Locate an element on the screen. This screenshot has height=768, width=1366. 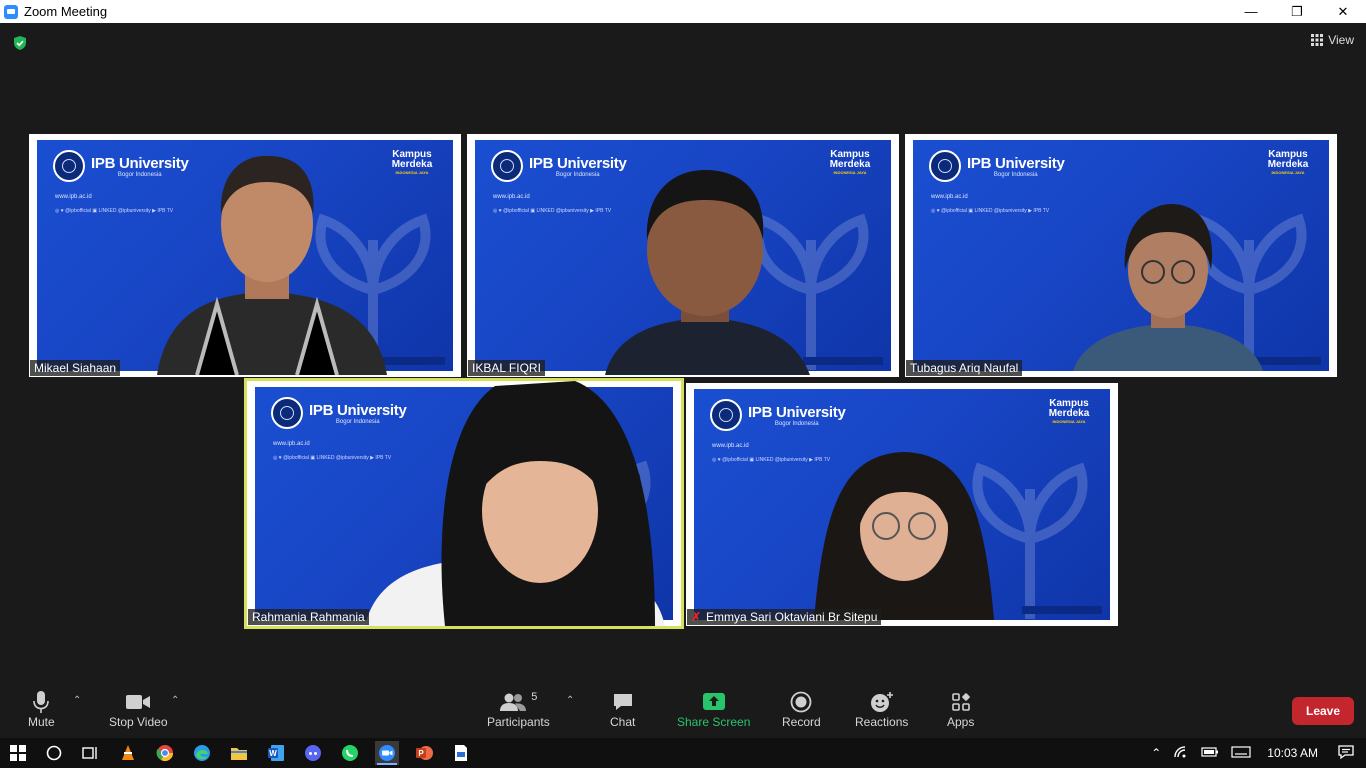
participant-name-tag: Tubagus Ariq Naufal is located at coordinates (964, 368).